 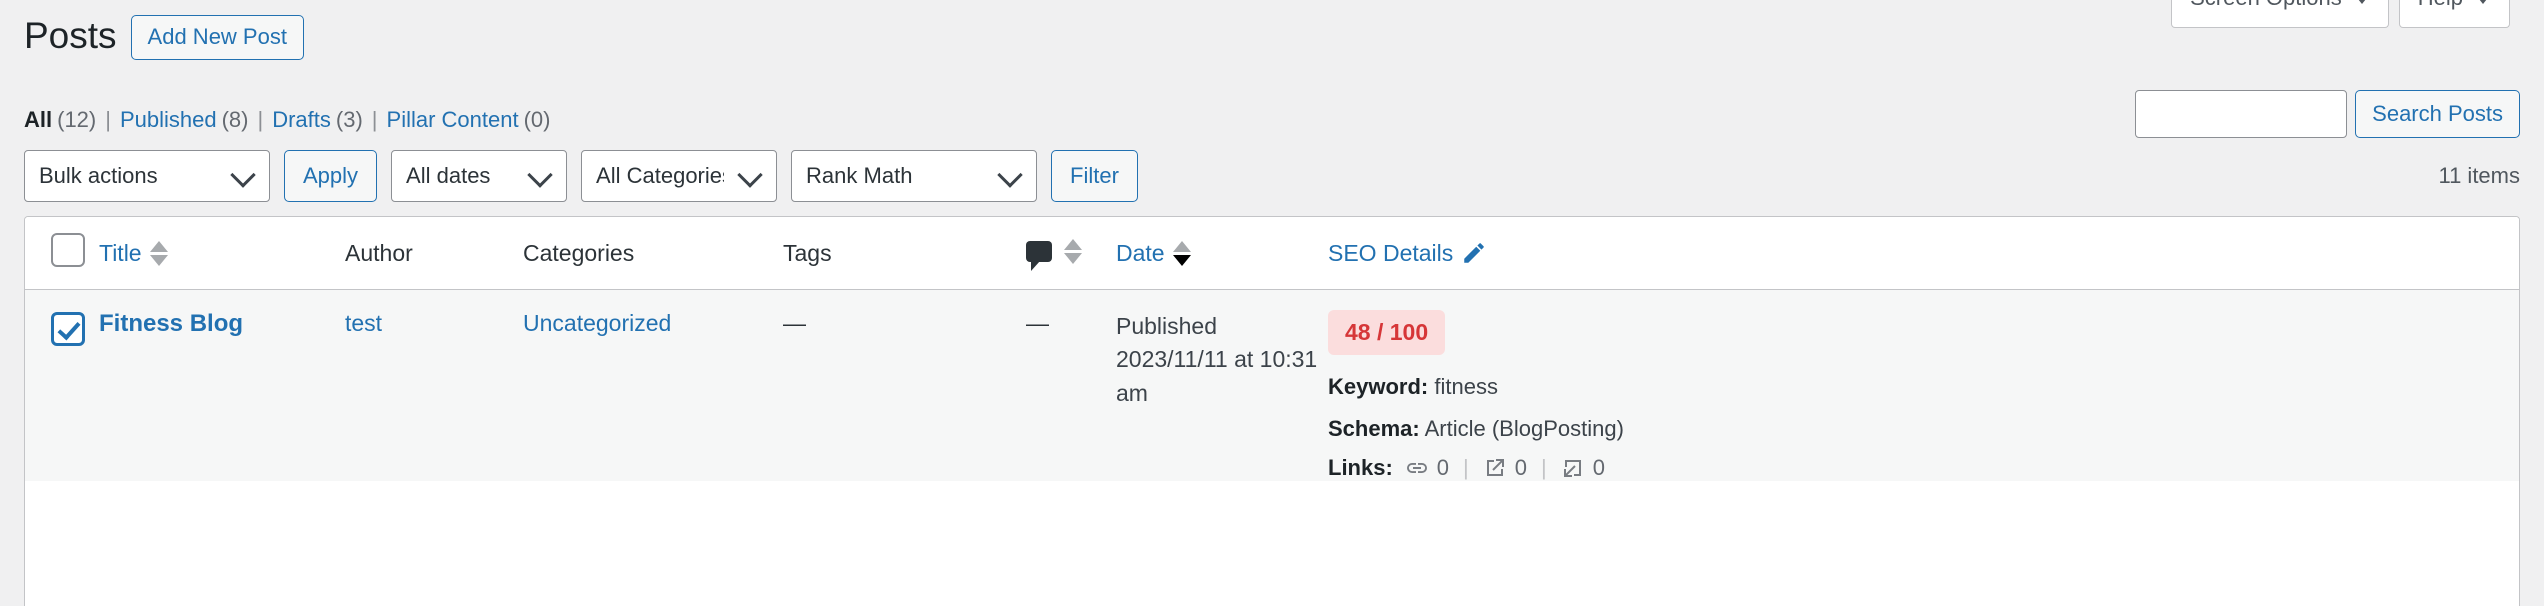 What do you see at coordinates (2437, 114) in the screenshot?
I see `search-posts-button: Search Posts` at bounding box center [2437, 114].